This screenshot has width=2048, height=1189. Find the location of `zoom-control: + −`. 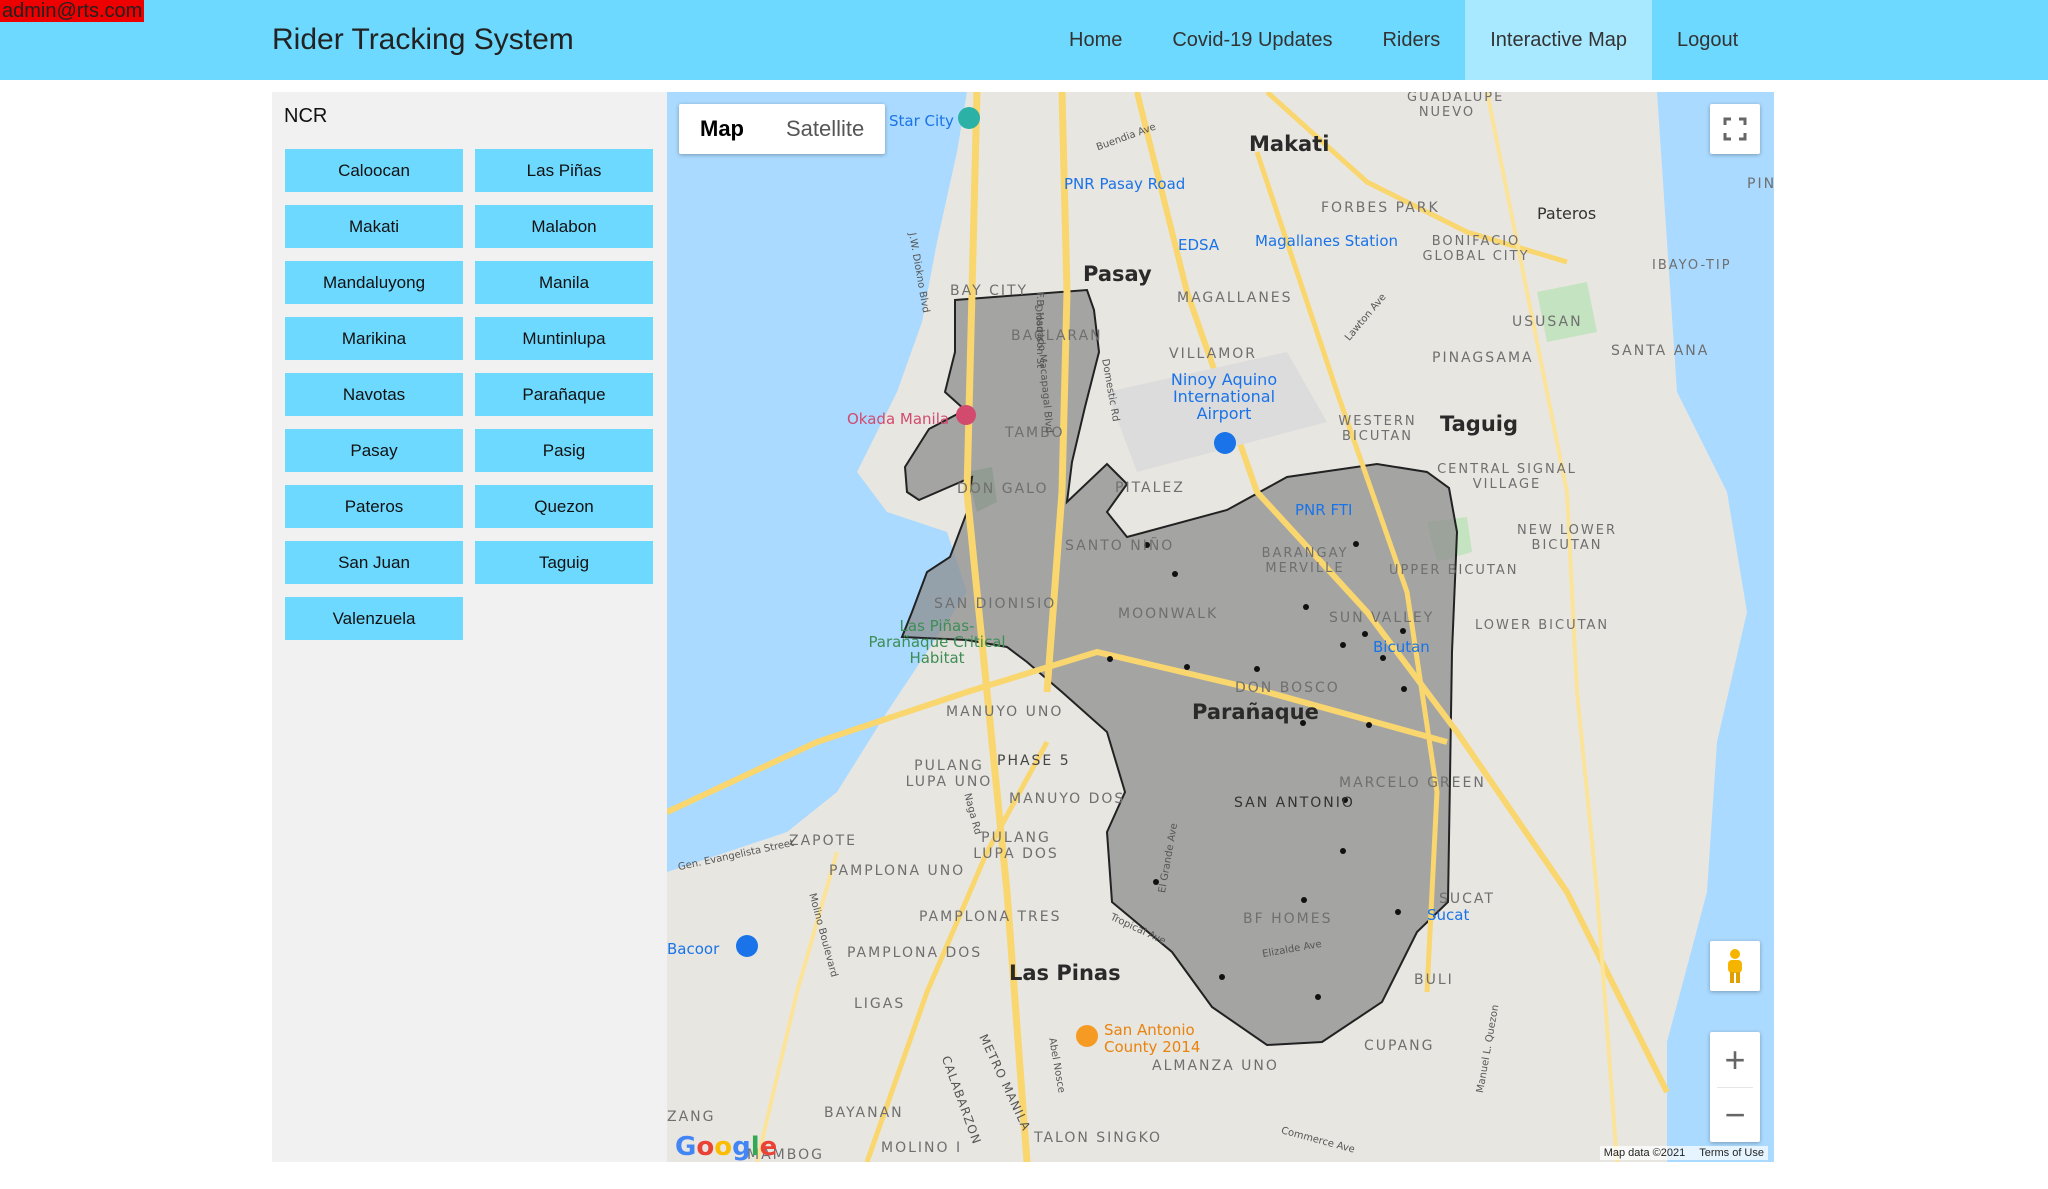

zoom-control: + − is located at coordinates (1735, 1087).